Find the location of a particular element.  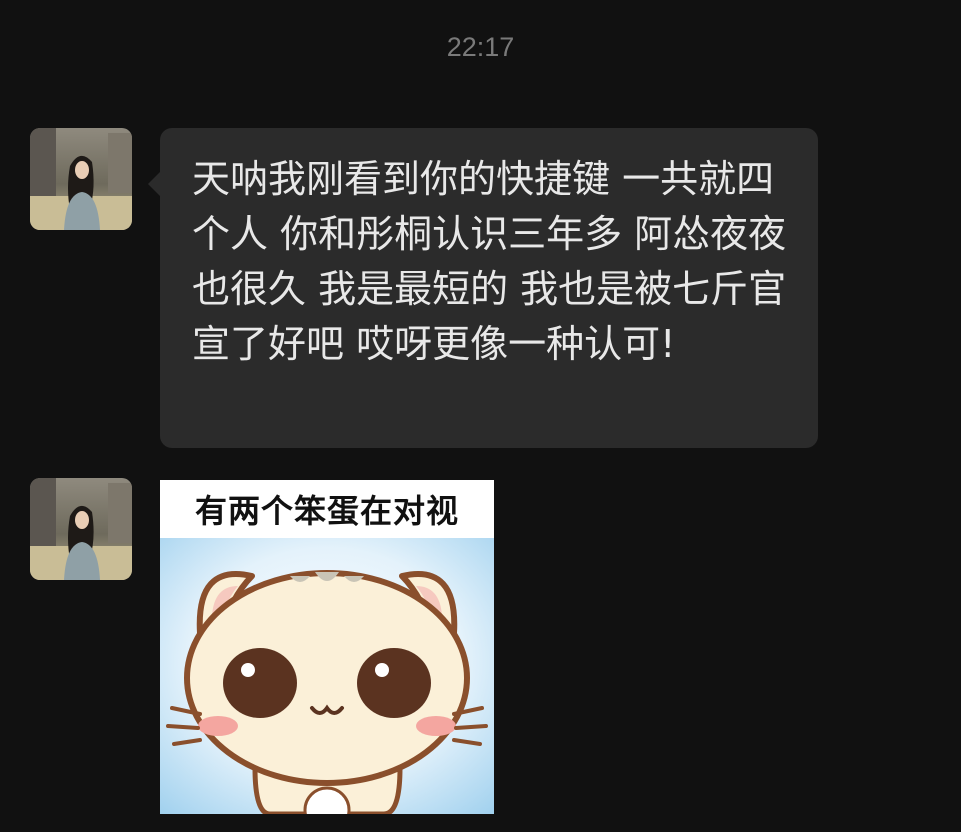

sticker-message: 有两个笨蛋在对视 is located at coordinates (327, 647).